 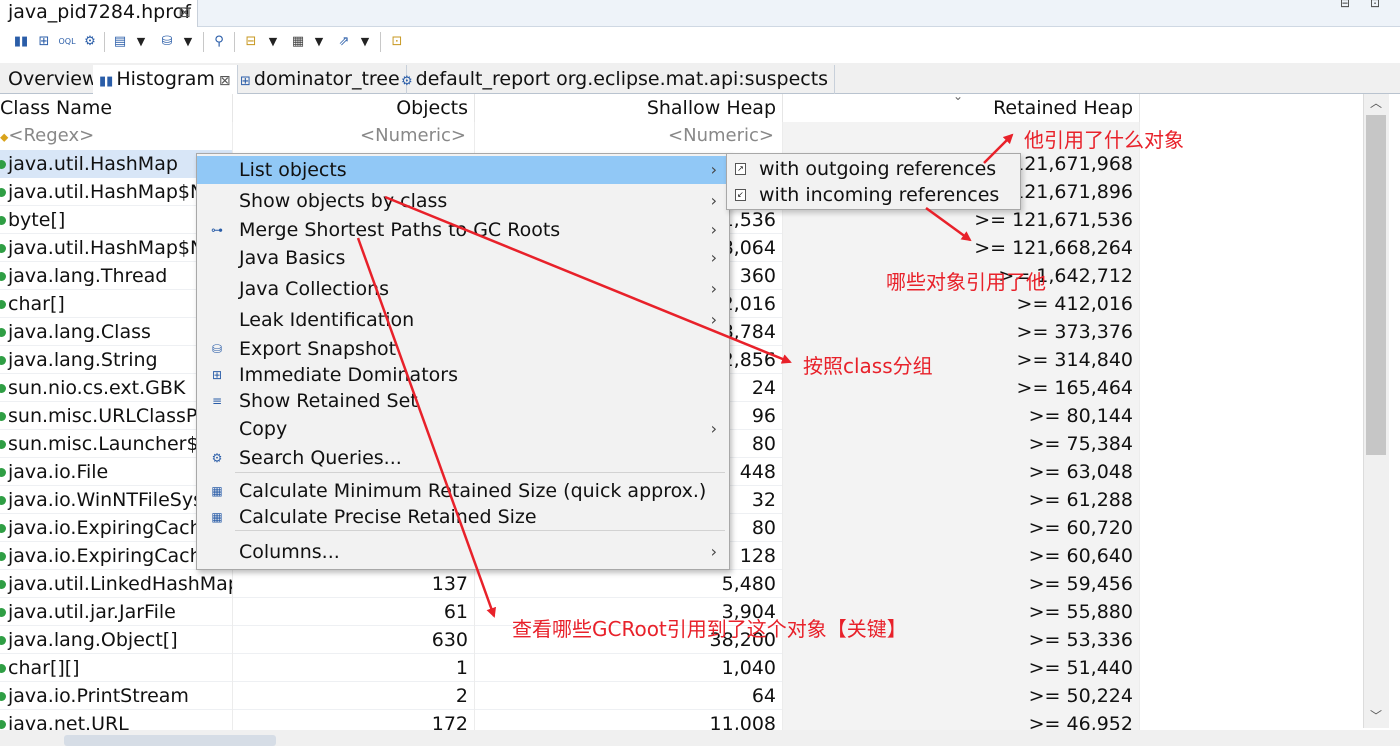 What do you see at coordinates (116, 108) in the screenshot?
I see `column-header-class-name: Class Name` at bounding box center [116, 108].